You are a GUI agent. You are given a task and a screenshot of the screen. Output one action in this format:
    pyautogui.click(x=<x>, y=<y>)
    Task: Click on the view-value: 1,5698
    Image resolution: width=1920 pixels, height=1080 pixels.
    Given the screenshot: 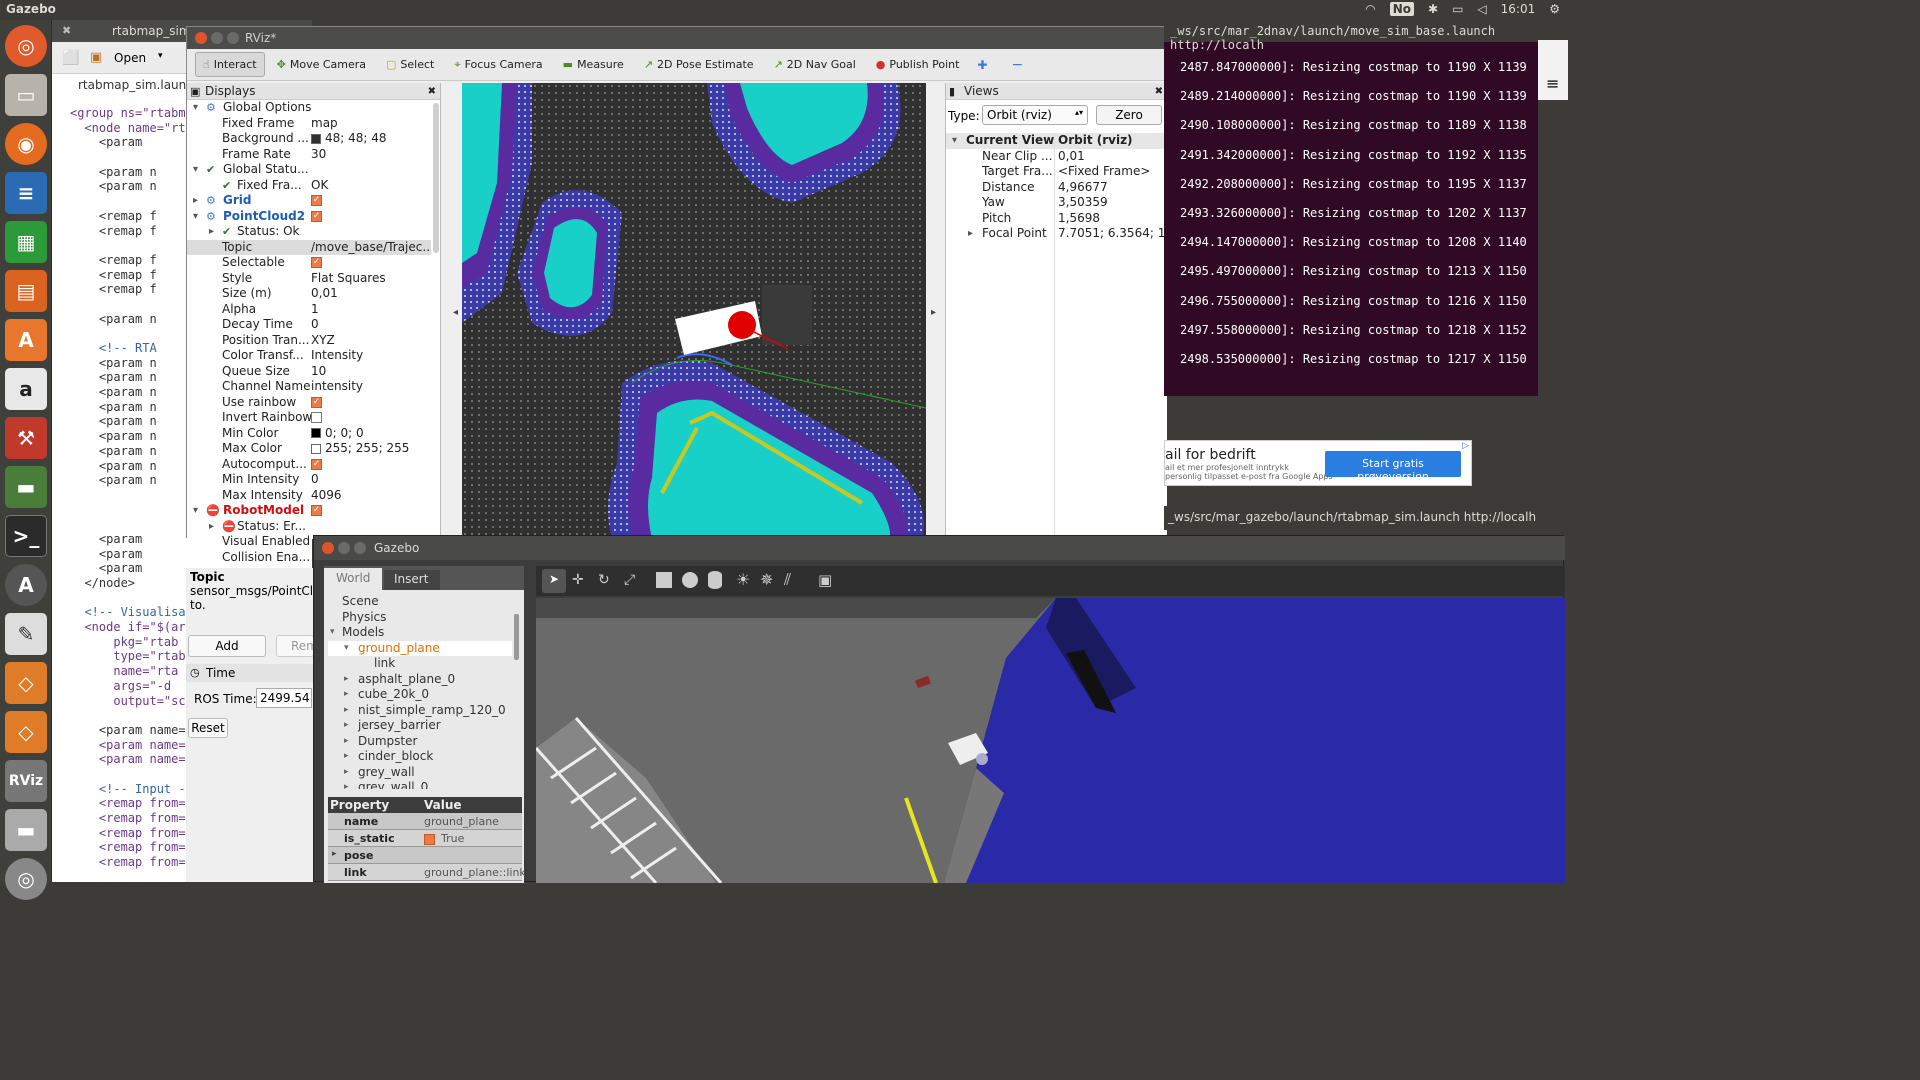 What is the action you would take?
    pyautogui.click(x=1079, y=219)
    